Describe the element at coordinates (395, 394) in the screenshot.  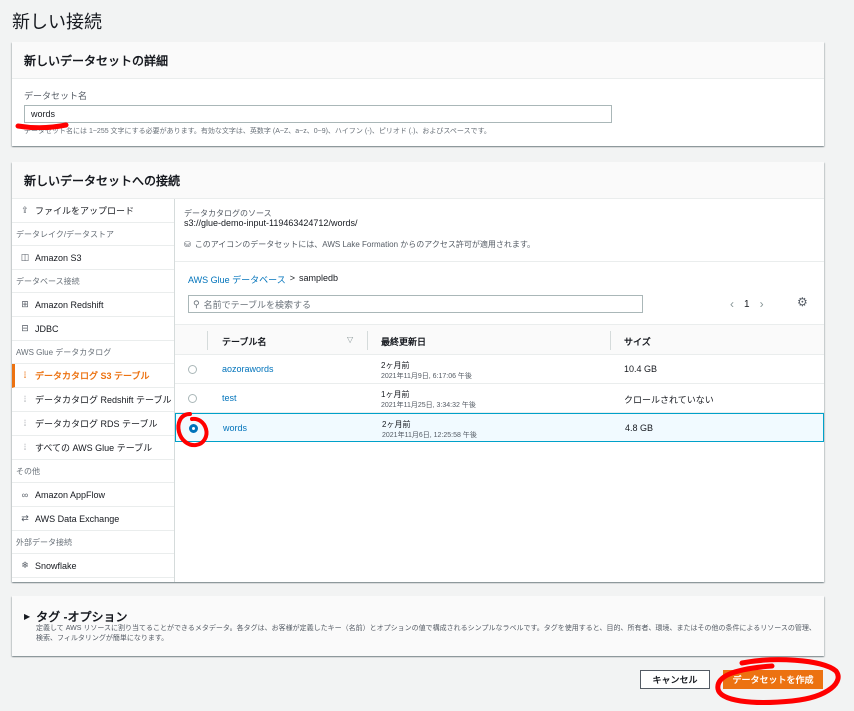
I see `updated-relative: 1ヶ月前` at that location.